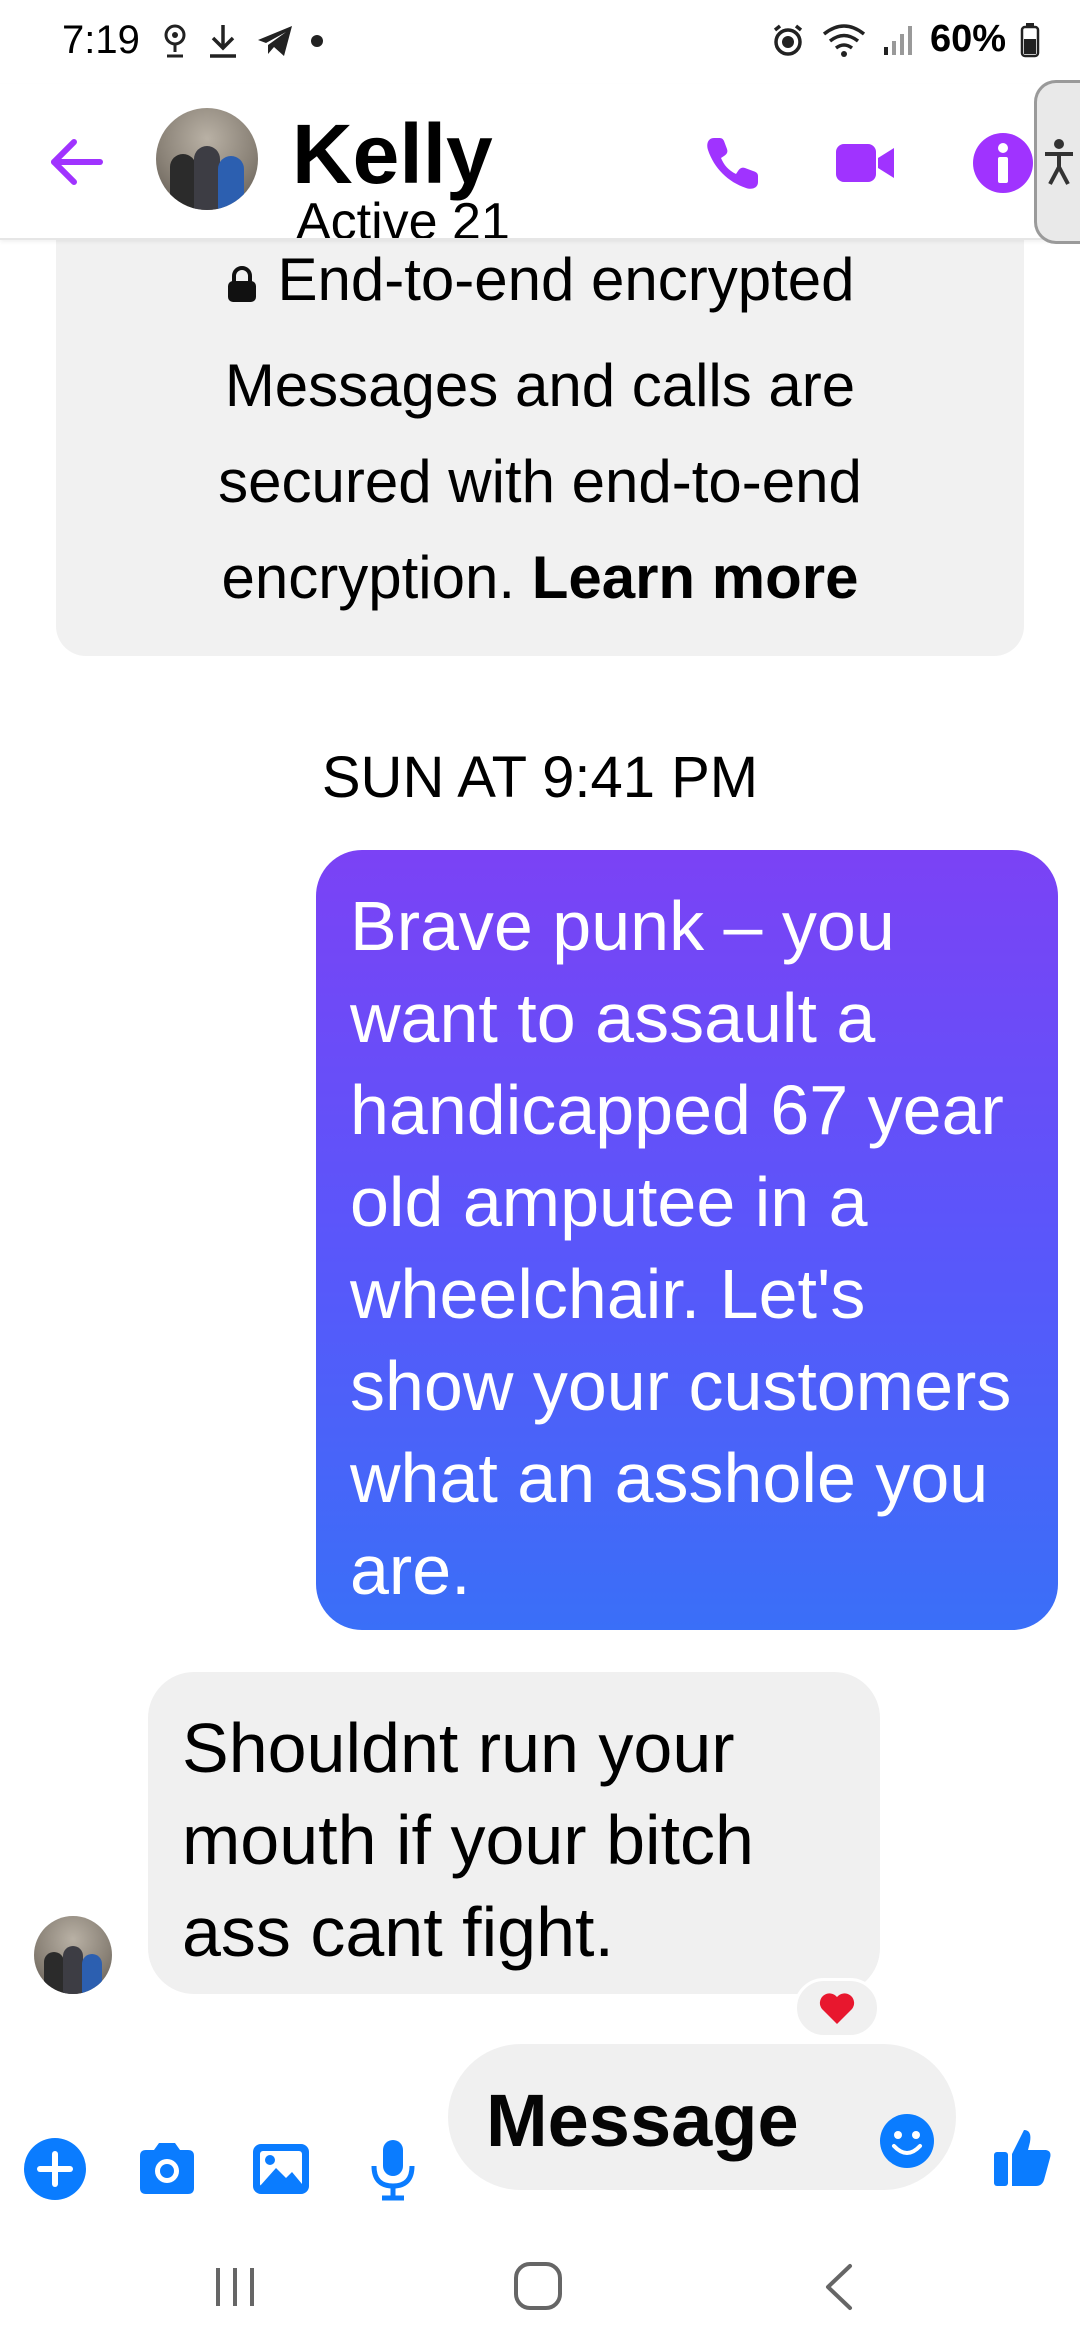  Describe the element at coordinates (101, 40) in the screenshot. I see `status-time: 7:19` at that location.